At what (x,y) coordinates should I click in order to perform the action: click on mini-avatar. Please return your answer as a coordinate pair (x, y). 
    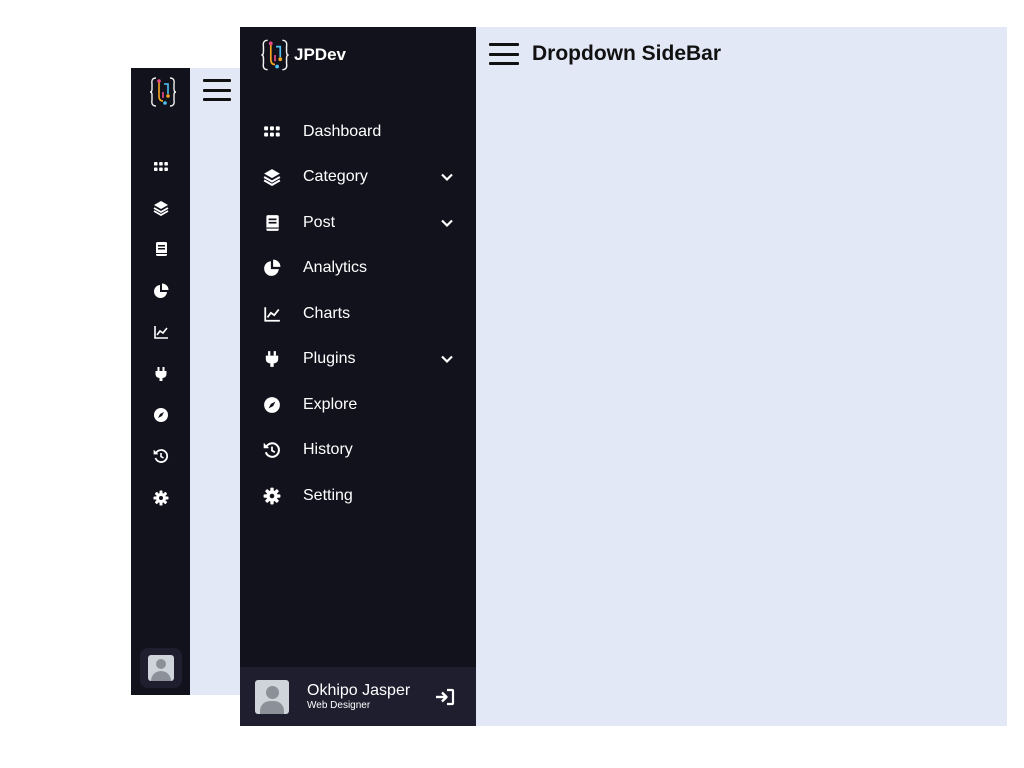
    Looking at the image, I should click on (161, 668).